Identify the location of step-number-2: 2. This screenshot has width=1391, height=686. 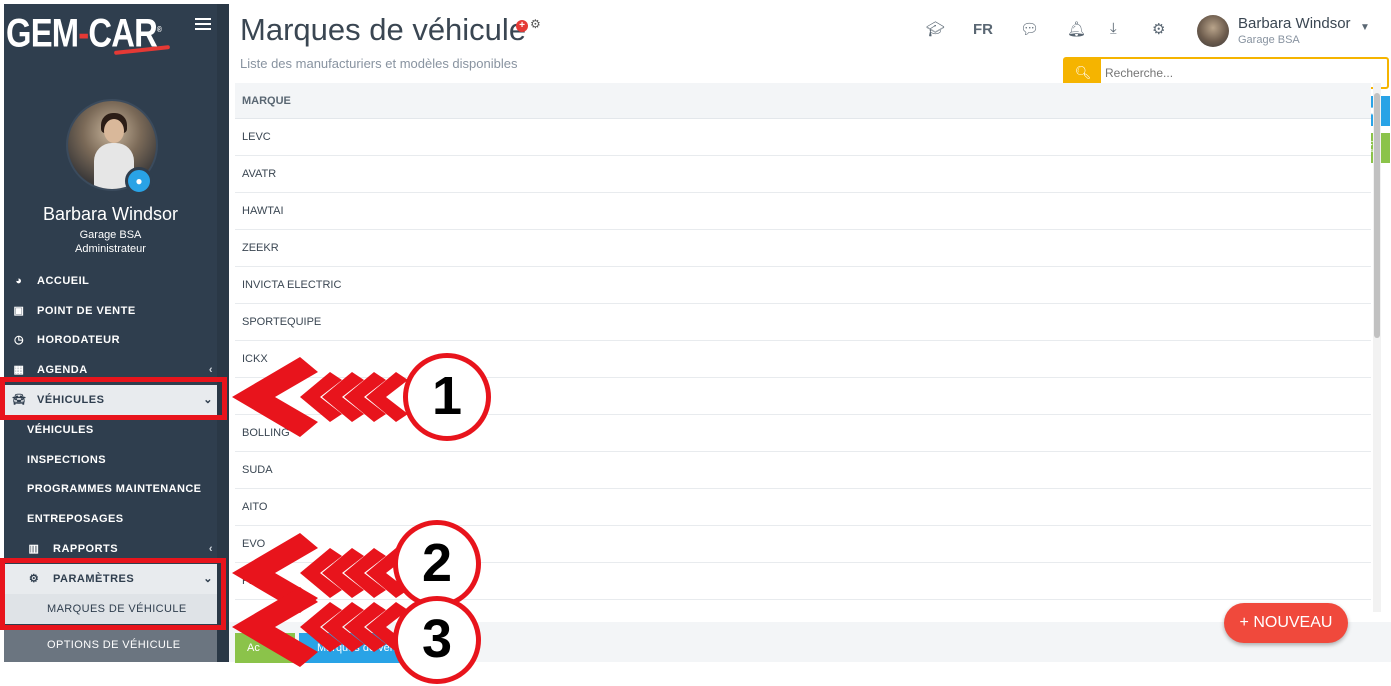
(437, 564).